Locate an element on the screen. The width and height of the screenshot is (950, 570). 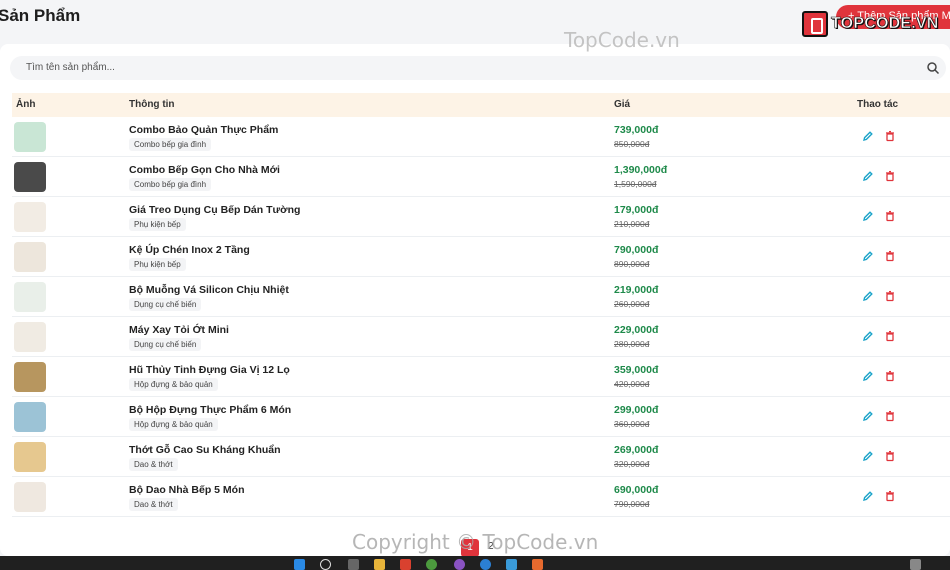
product-old-price: 210,000đ is located at coordinates (632, 224).